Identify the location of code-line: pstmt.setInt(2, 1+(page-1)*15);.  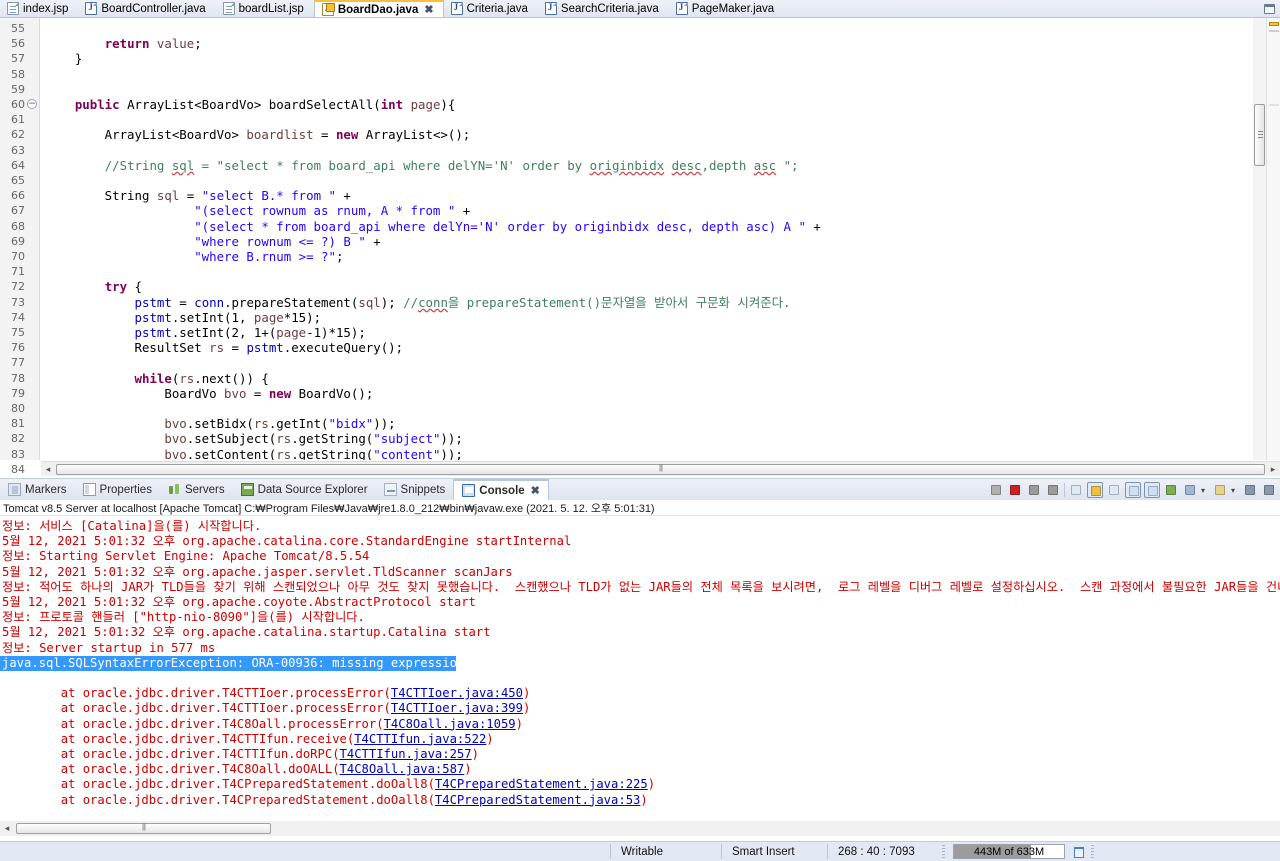
(205, 332).